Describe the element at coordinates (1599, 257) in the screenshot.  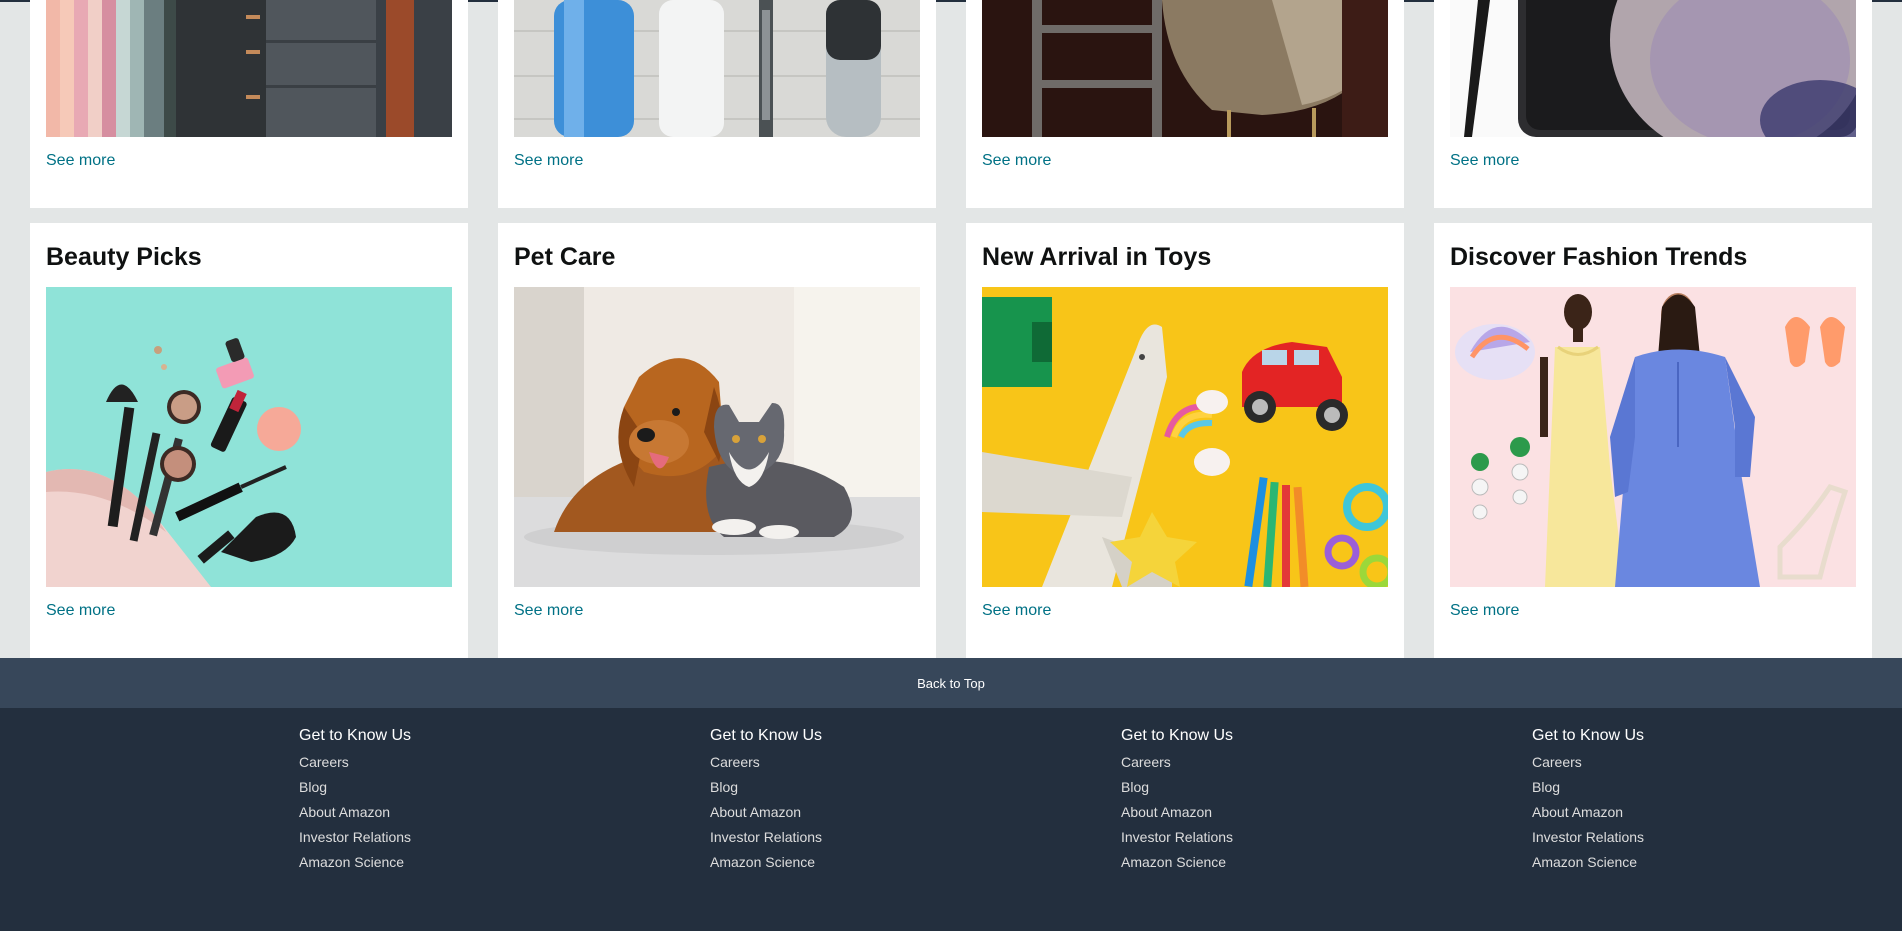
I see `card-title: Discover Fashion Trends` at that location.